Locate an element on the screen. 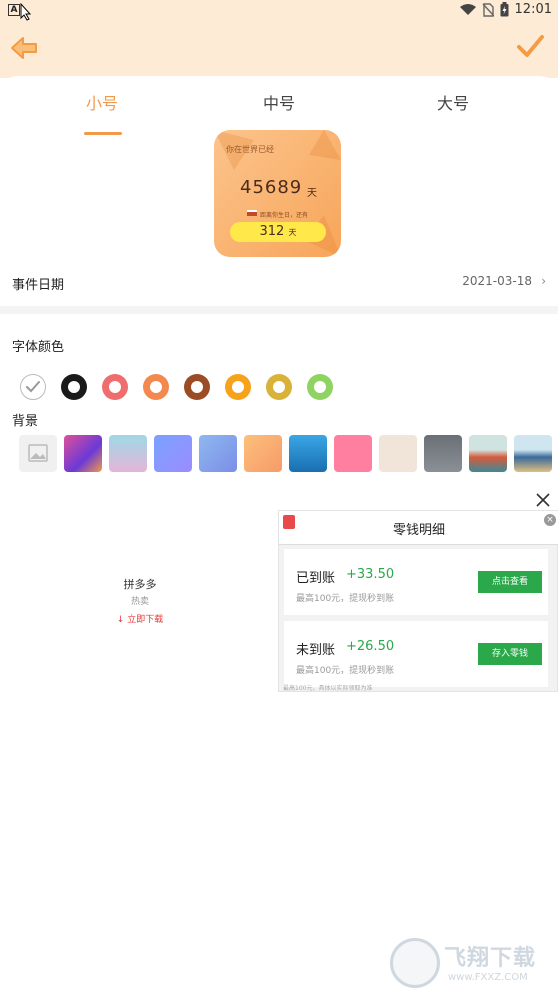  ad-app-tag: 热卖 is located at coordinates (139, 602).